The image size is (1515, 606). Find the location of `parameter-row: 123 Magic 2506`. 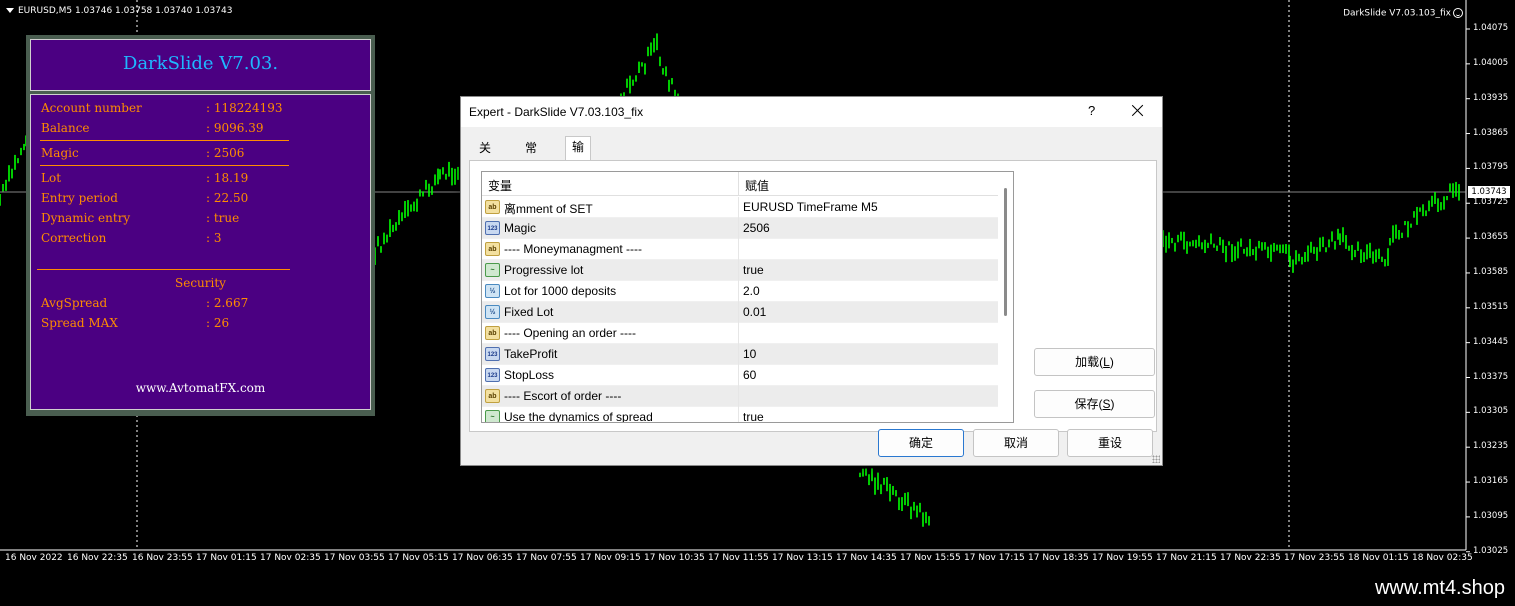

parameter-row: 123 Magic 2506 is located at coordinates (740, 228).